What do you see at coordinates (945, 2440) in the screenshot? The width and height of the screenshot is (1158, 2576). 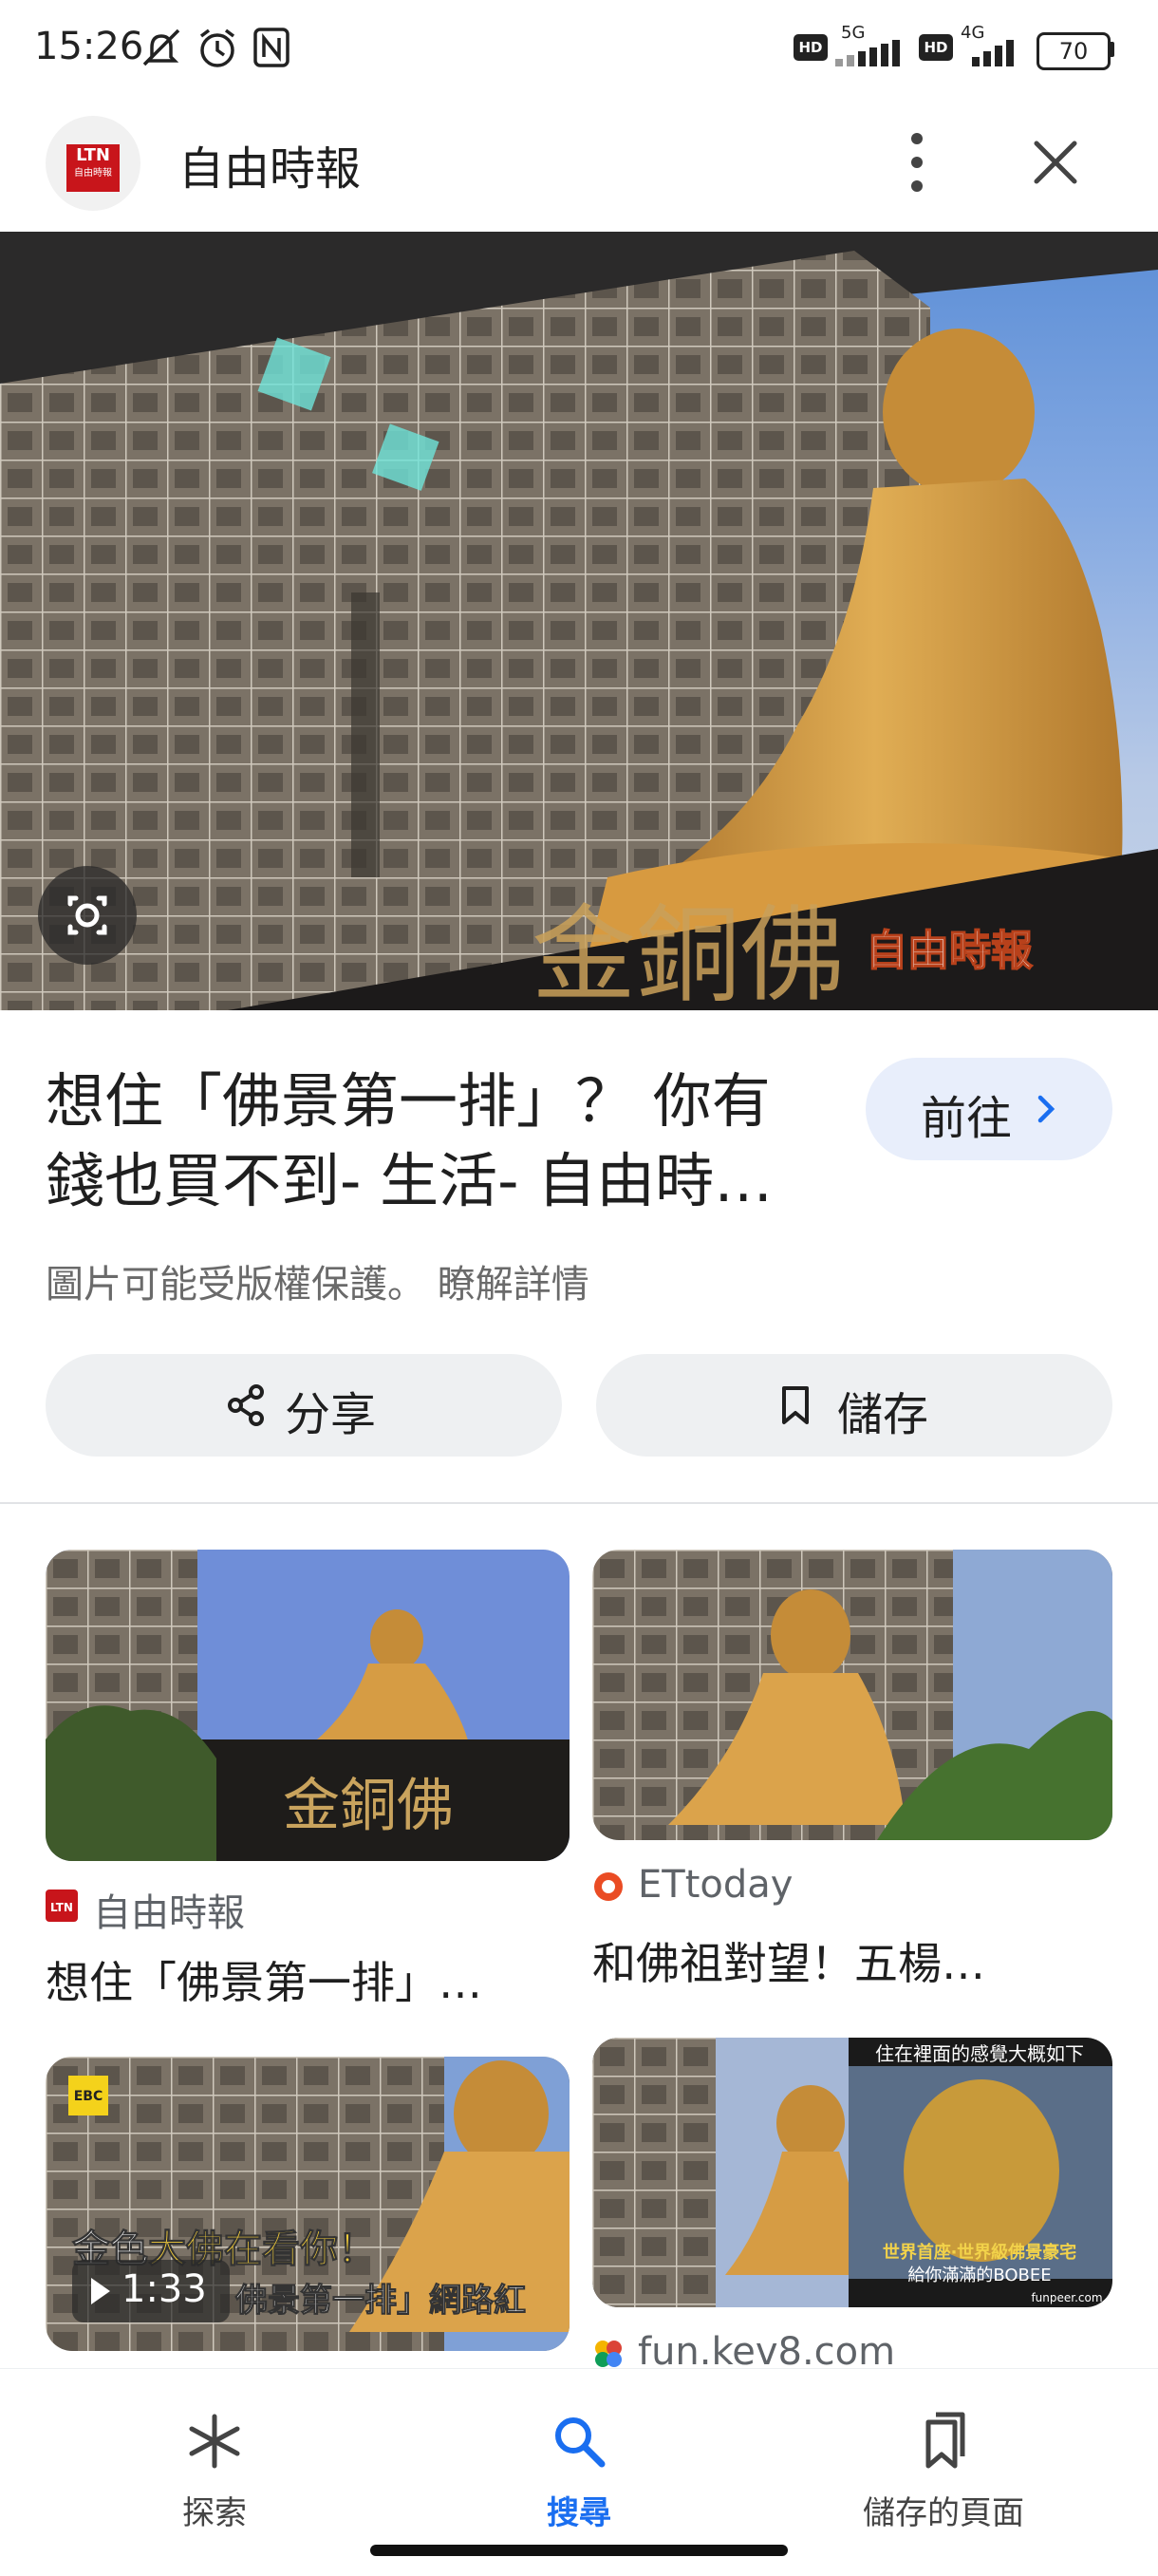 I see `bookmarks-icon` at bounding box center [945, 2440].